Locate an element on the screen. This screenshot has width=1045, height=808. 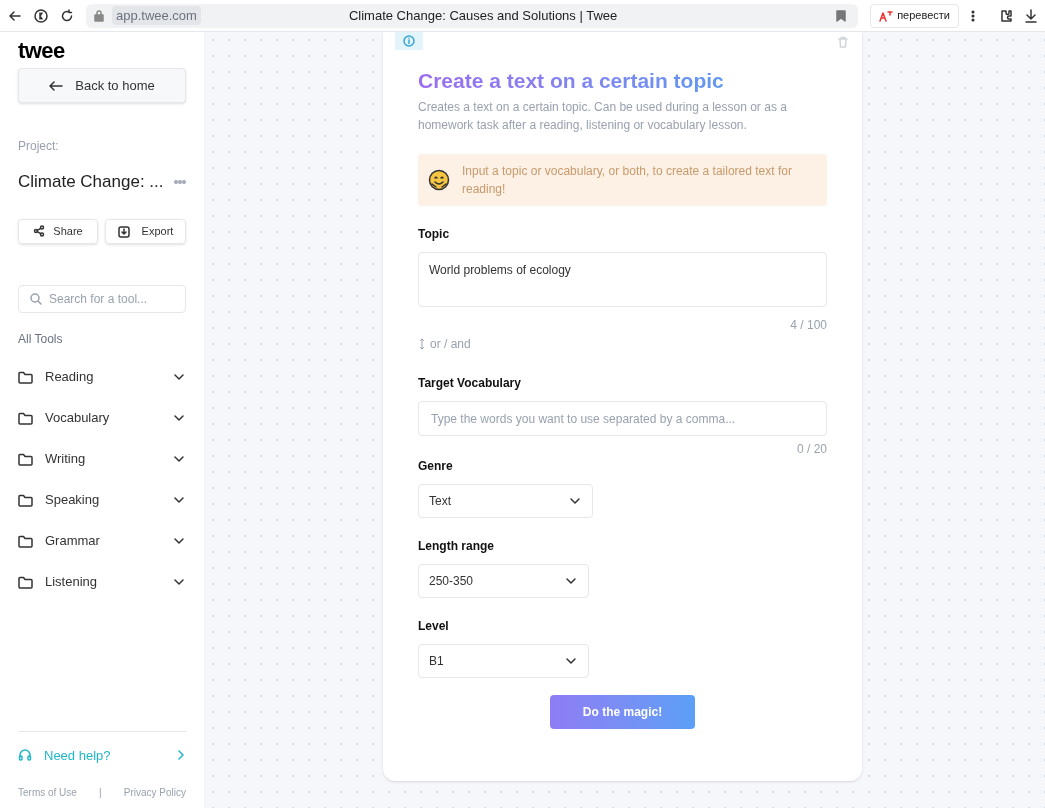
category-label: Reading is located at coordinates (70, 377).